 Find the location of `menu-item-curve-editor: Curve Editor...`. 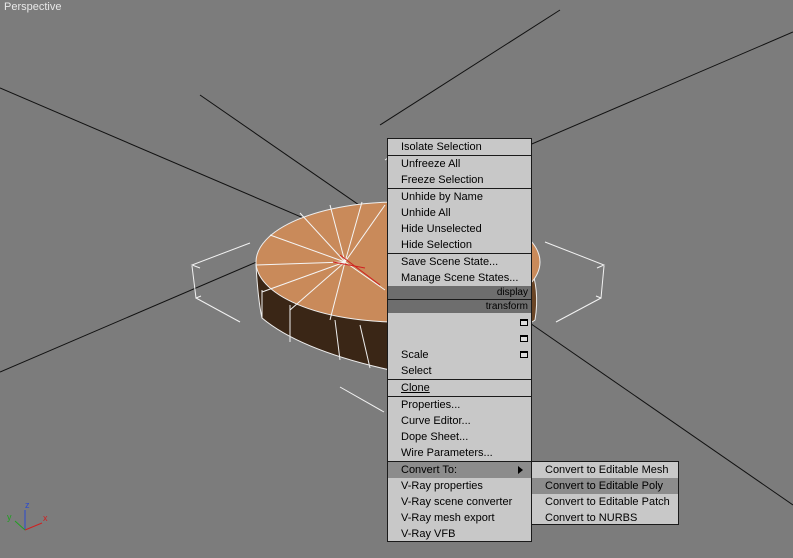

menu-item-curve-editor: Curve Editor... is located at coordinates (459, 421).